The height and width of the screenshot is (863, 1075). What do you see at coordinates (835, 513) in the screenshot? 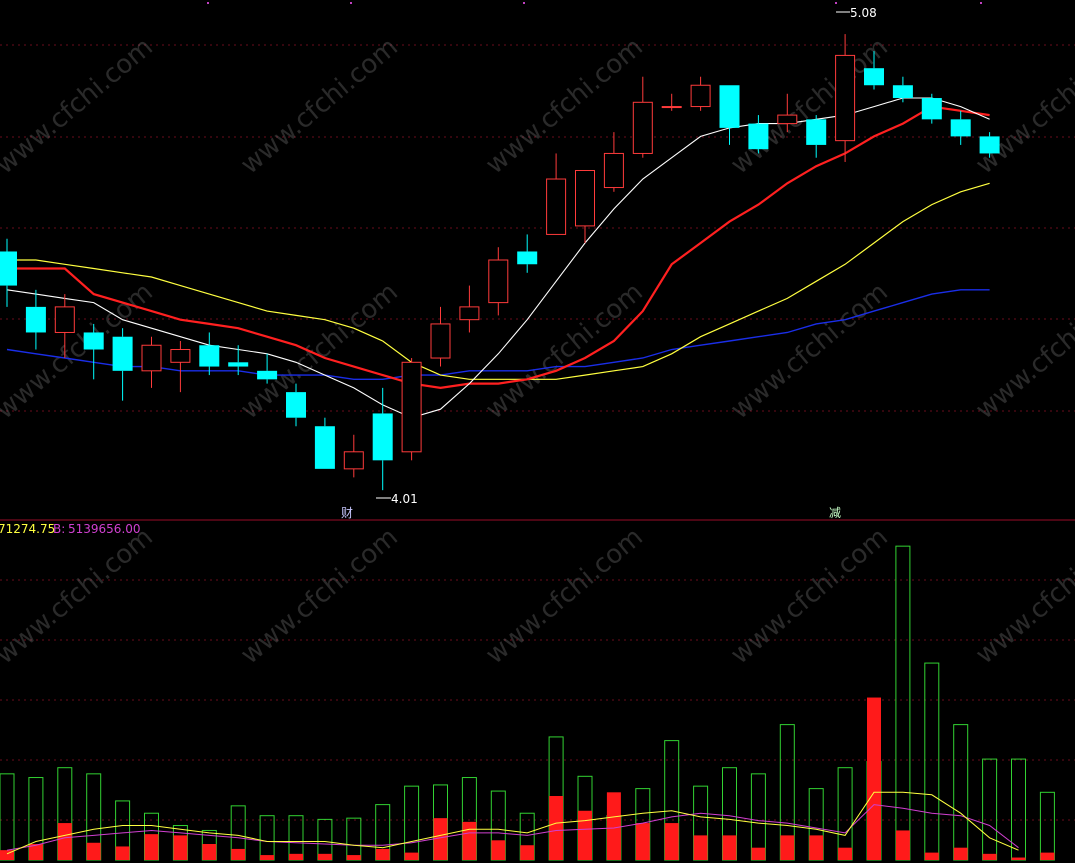
I see `event-mark-reduce: 减` at bounding box center [835, 513].